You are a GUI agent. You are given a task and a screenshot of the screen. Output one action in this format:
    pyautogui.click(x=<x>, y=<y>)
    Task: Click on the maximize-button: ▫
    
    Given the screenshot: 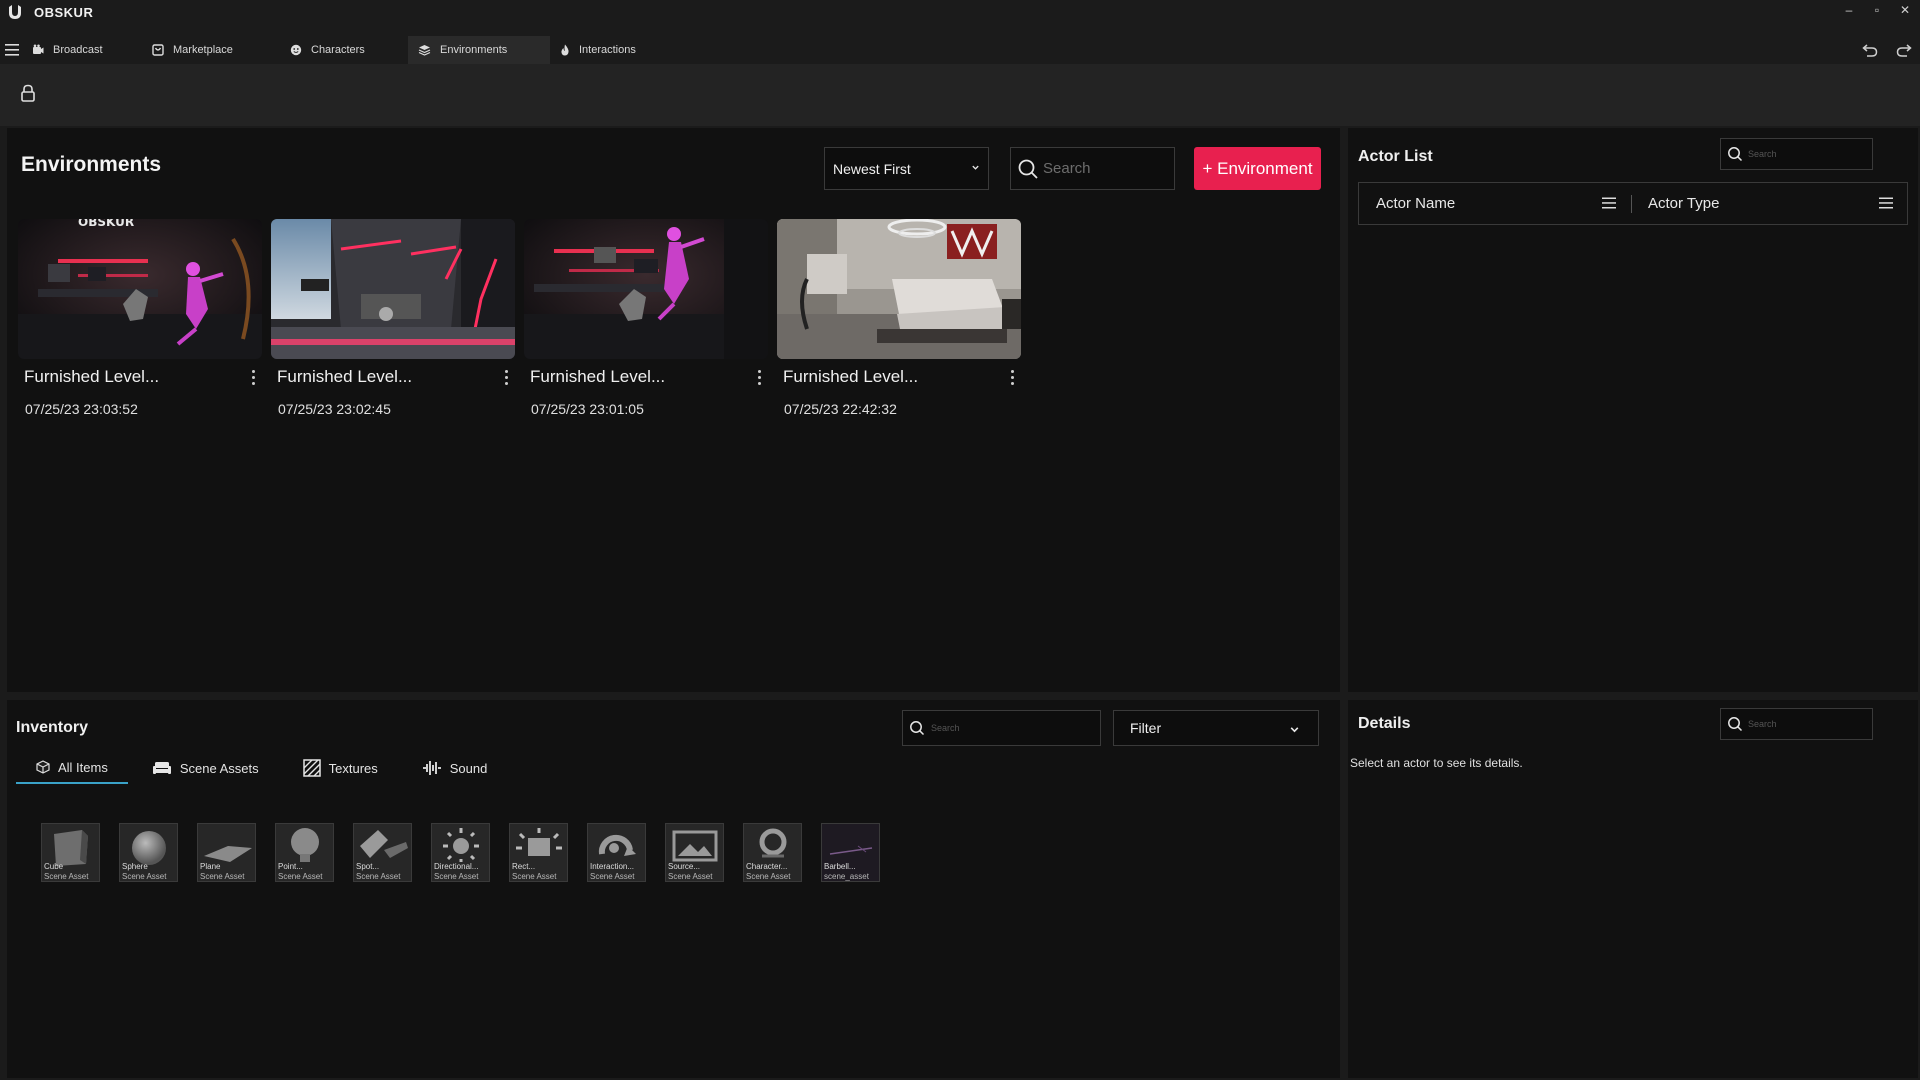 What is the action you would take?
    pyautogui.click(x=1877, y=10)
    